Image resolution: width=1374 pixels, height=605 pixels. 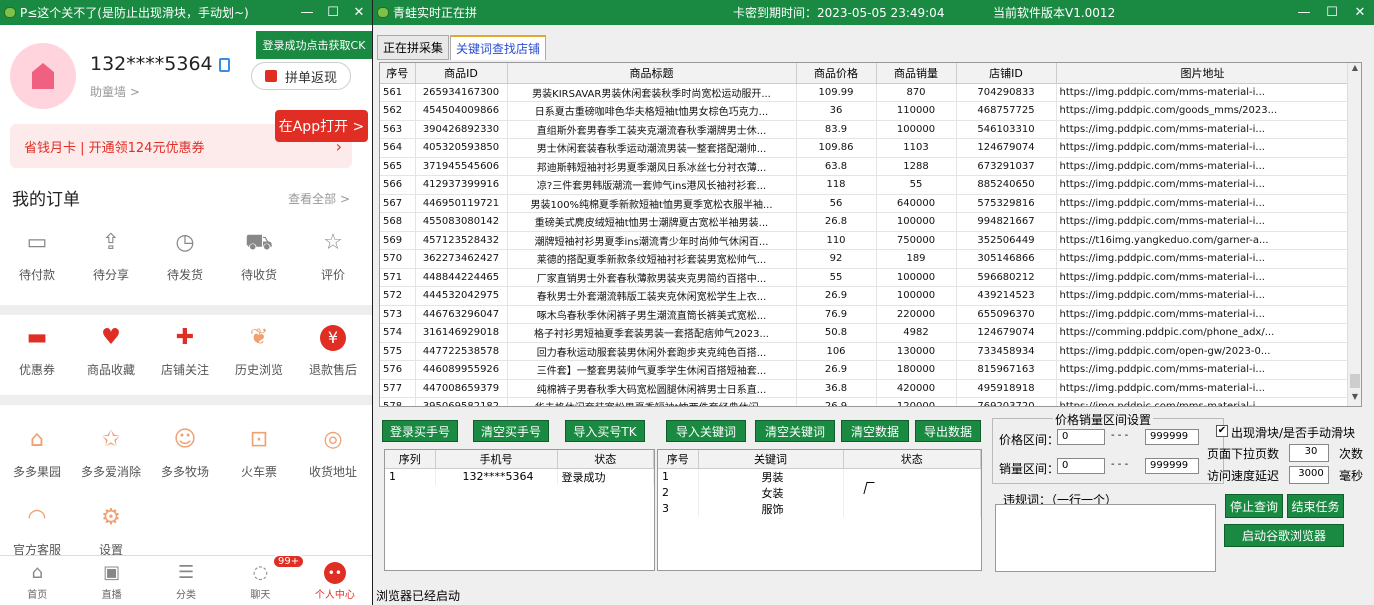 What do you see at coordinates (916, 73) in the screenshot?
I see `col-header-sales: 商品销量` at bounding box center [916, 73].